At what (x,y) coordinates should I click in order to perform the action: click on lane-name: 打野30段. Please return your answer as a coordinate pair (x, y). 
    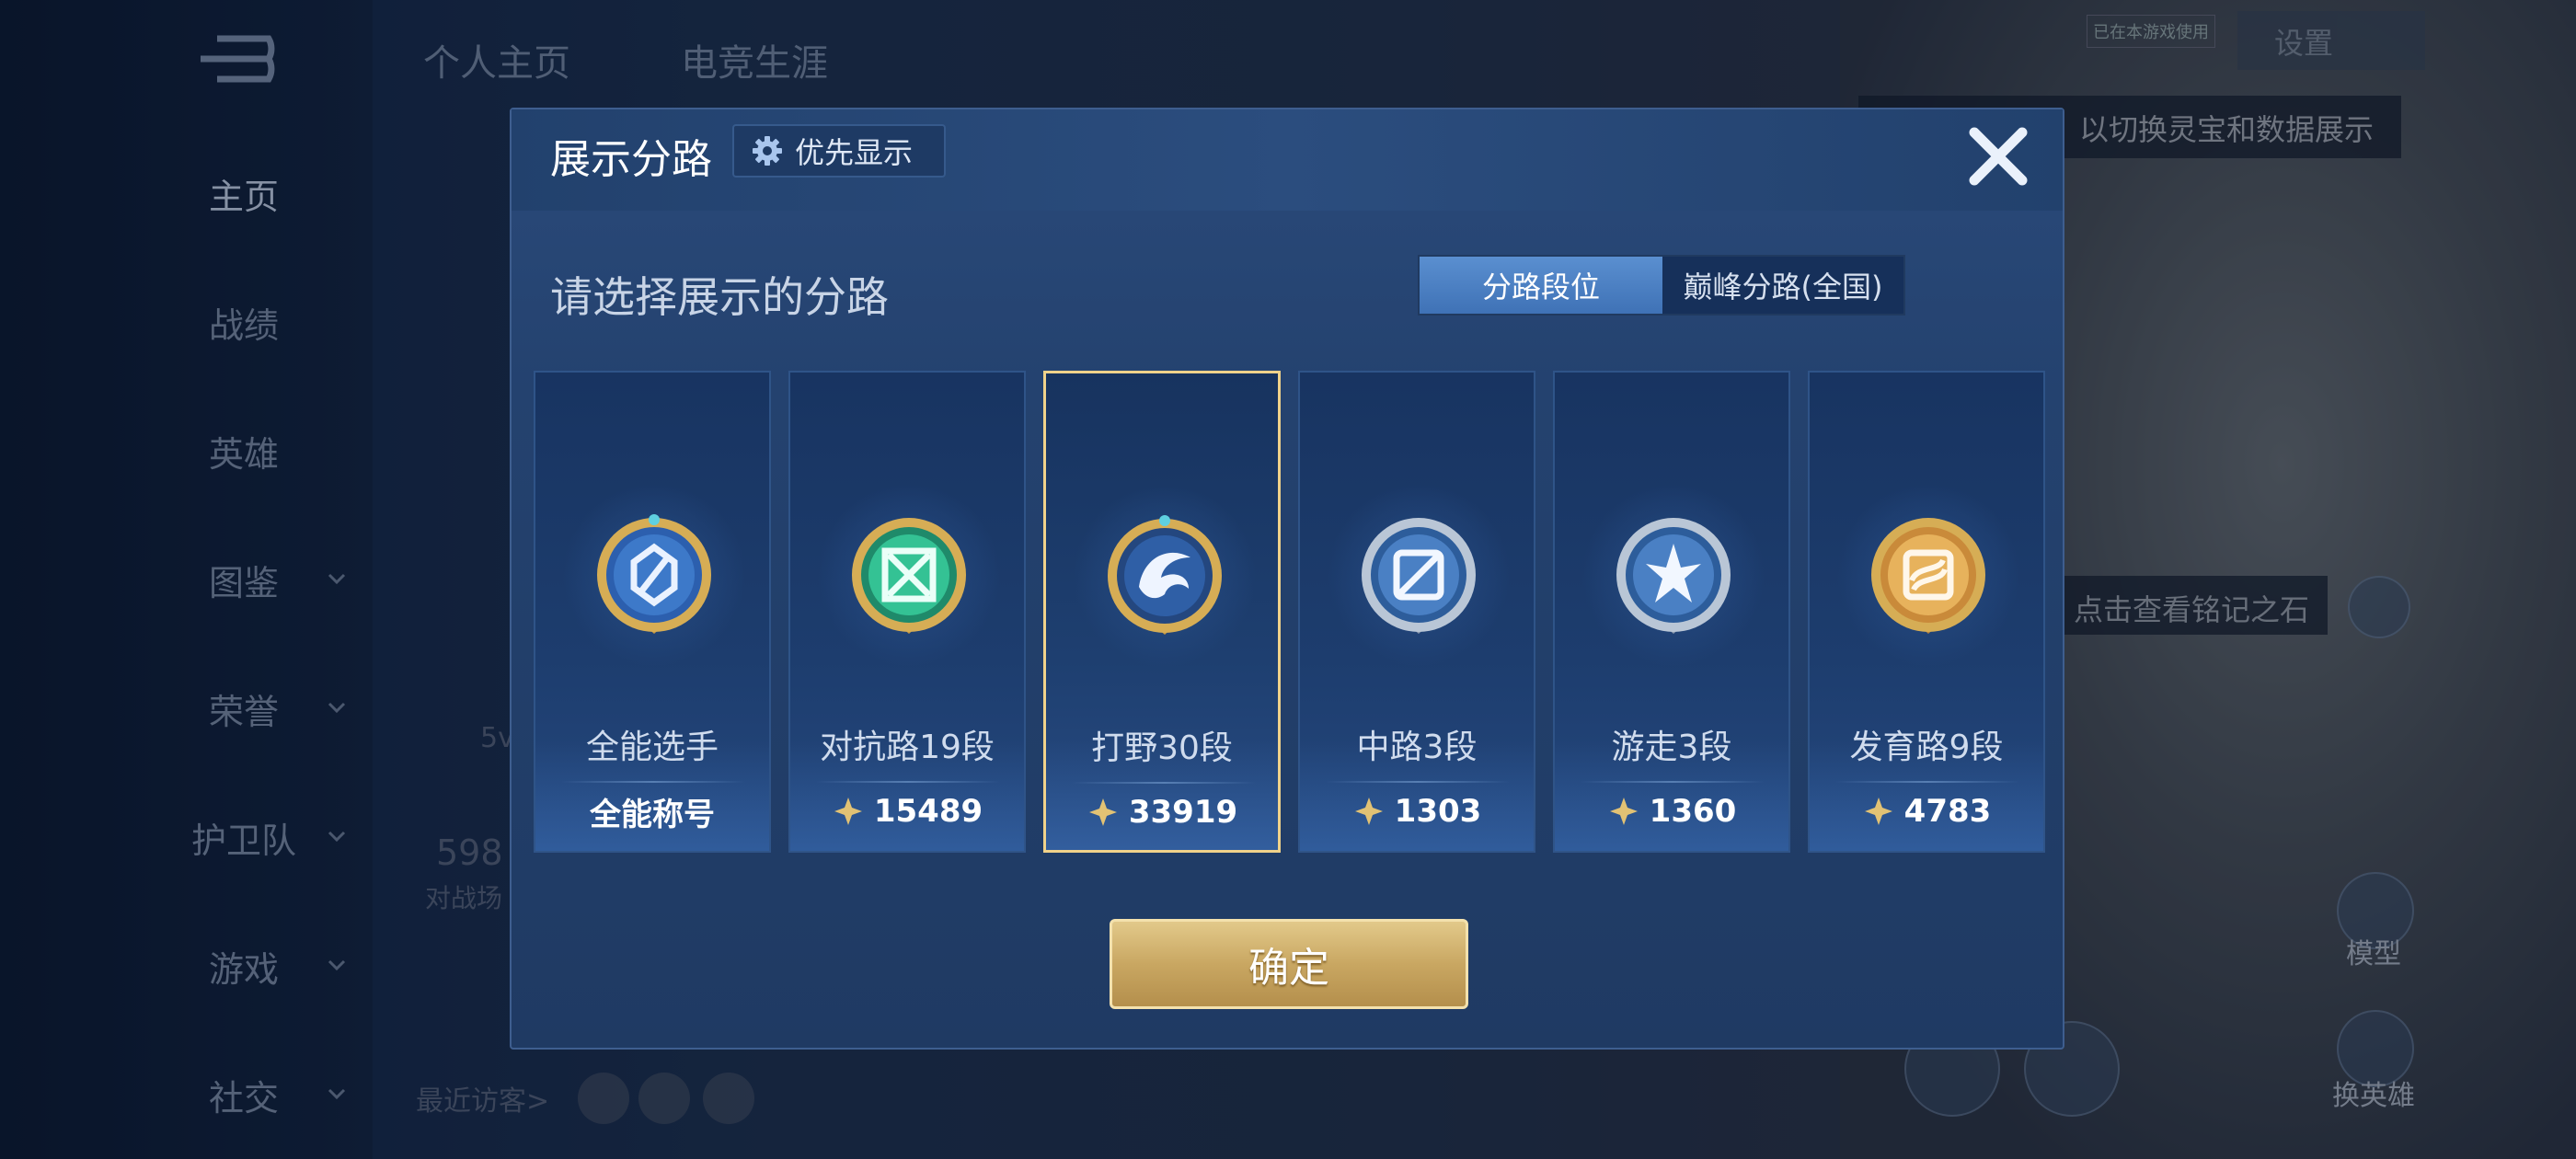
    Looking at the image, I should click on (1162, 748).